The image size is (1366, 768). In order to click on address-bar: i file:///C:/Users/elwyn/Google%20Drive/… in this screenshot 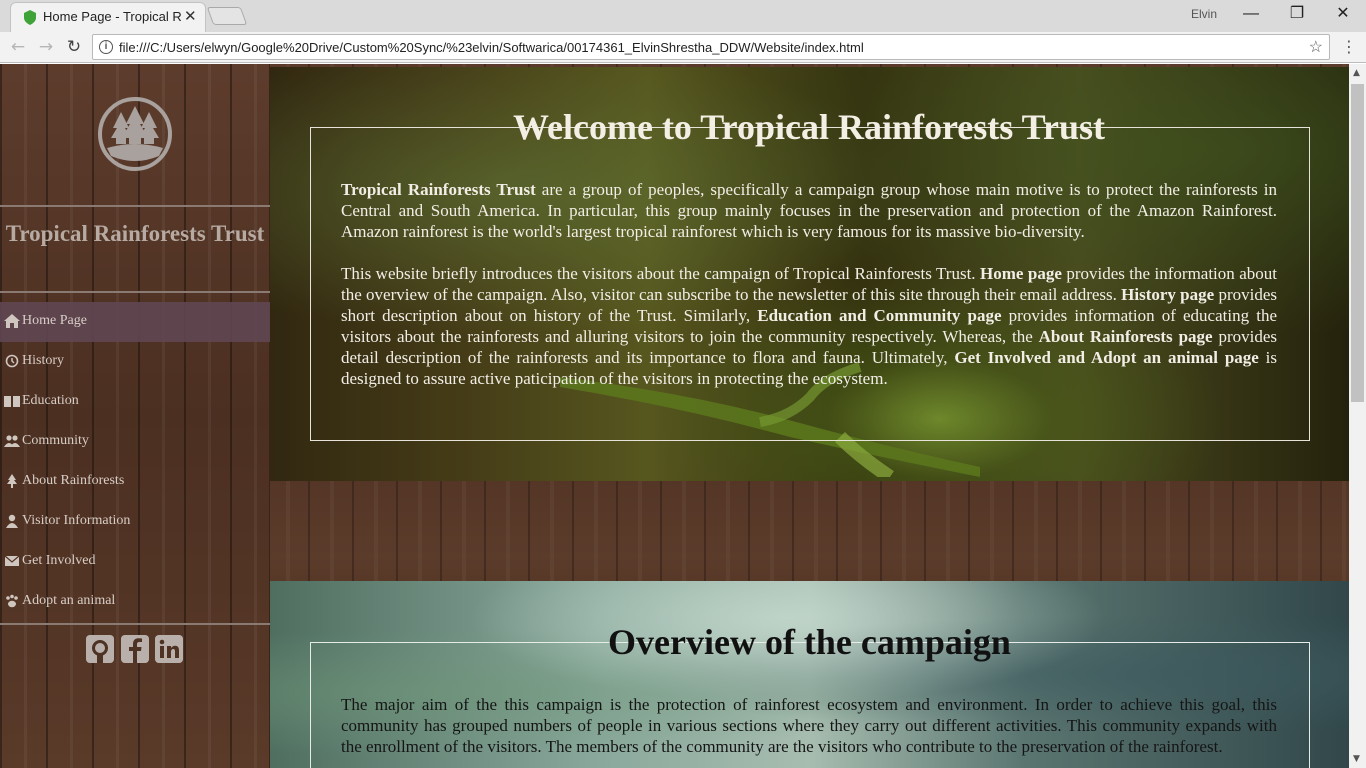, I will do `click(711, 47)`.